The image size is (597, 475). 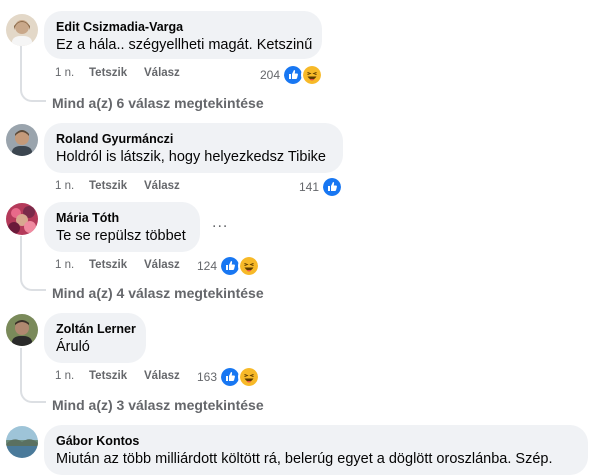 I want to click on reaction-summary: 163, so click(x=229, y=377).